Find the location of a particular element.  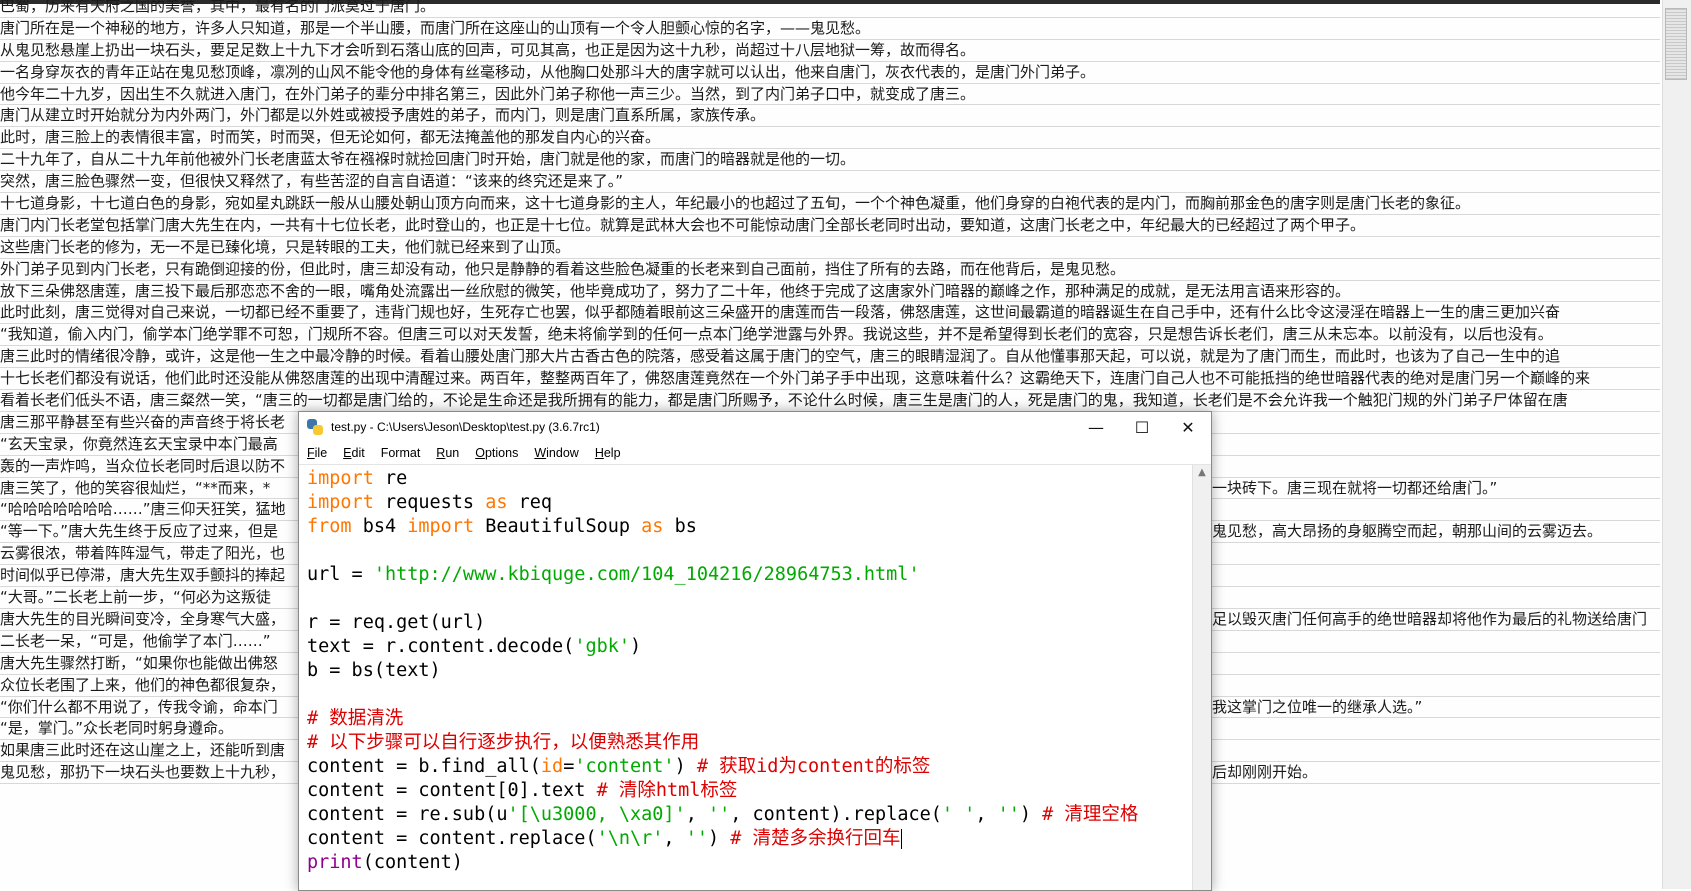

code-line: content = content[0].text # 清除html标签 is located at coordinates (522, 790).